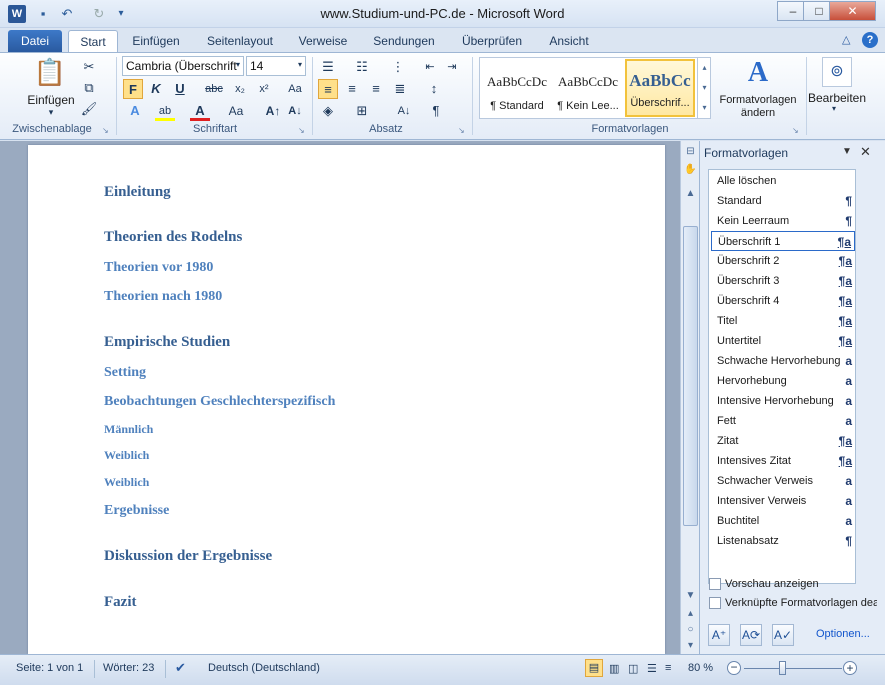 The height and width of the screenshot is (685, 885). Describe the element at coordinates (782, 668) in the screenshot. I see `zoom-slider-thumb` at that location.